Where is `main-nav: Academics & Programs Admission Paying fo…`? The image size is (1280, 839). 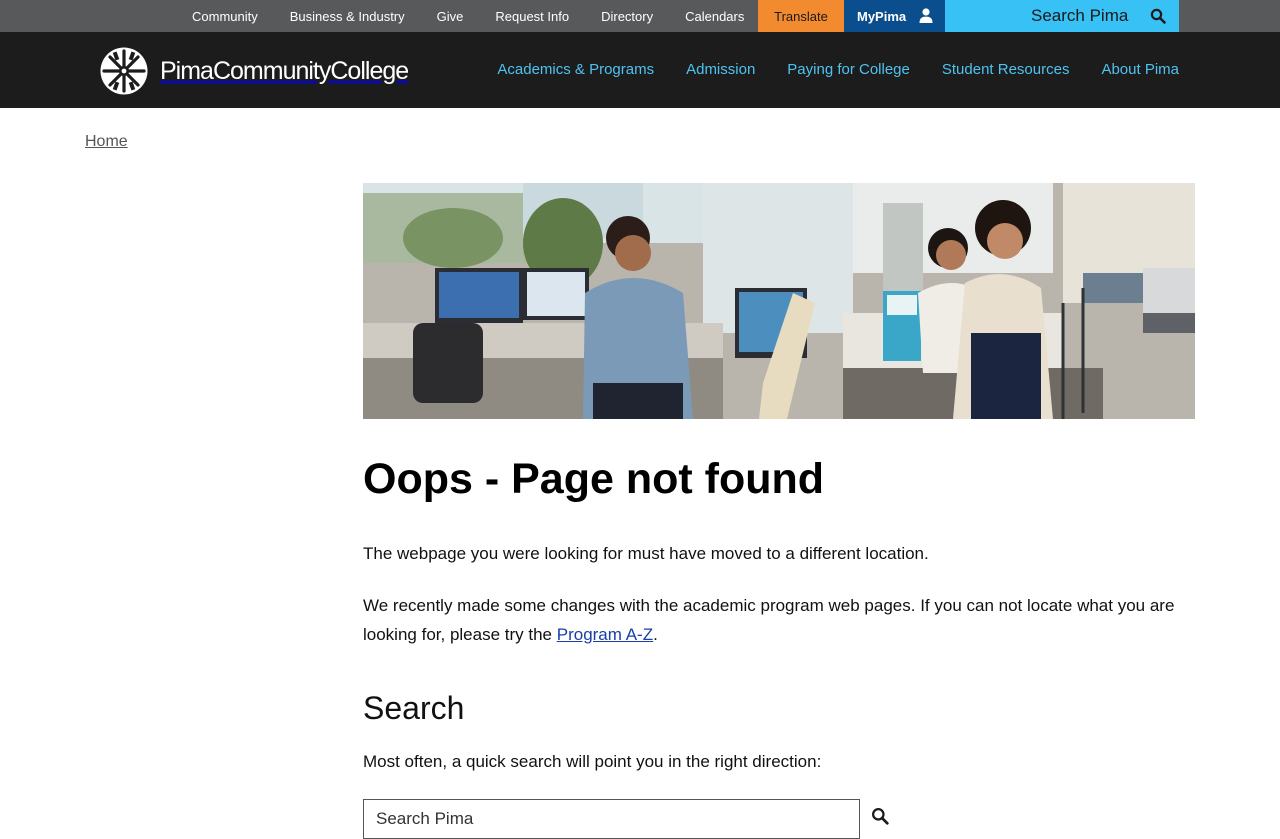 main-nav: Academics & Programs Admission Paying fo… is located at coordinates (822, 70).